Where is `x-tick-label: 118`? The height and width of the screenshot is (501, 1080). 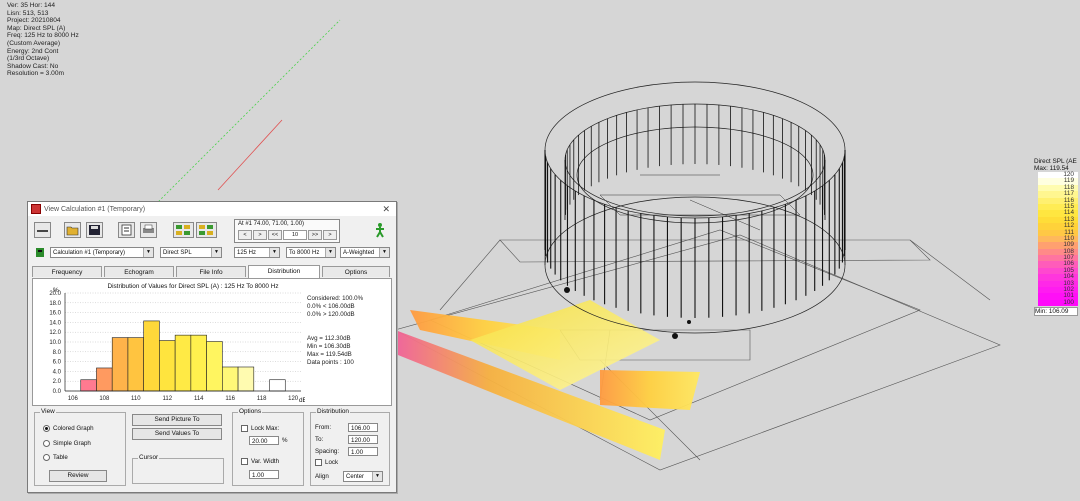
x-tick-label: 118 is located at coordinates (262, 399).